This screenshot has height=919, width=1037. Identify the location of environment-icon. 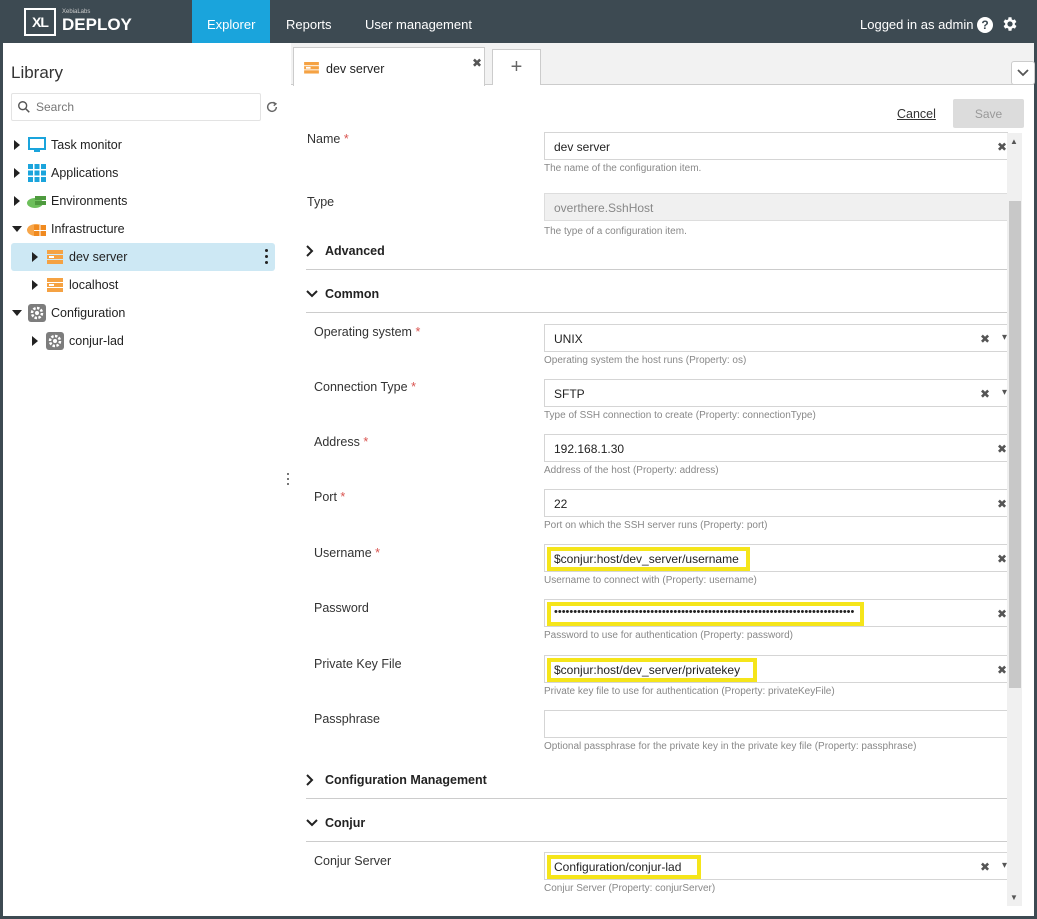
(37, 201).